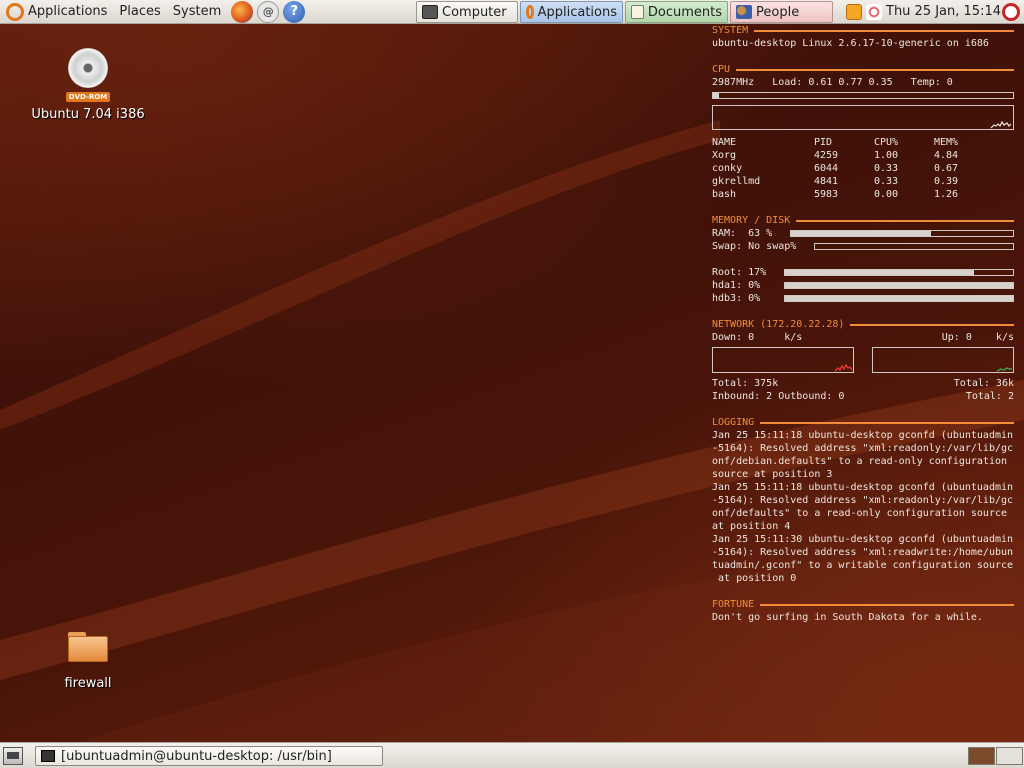 This screenshot has height=768, width=1024. Describe the element at coordinates (88, 114) in the screenshot. I see `desktop-icon-label: Ubuntu 7.04 i386` at that location.